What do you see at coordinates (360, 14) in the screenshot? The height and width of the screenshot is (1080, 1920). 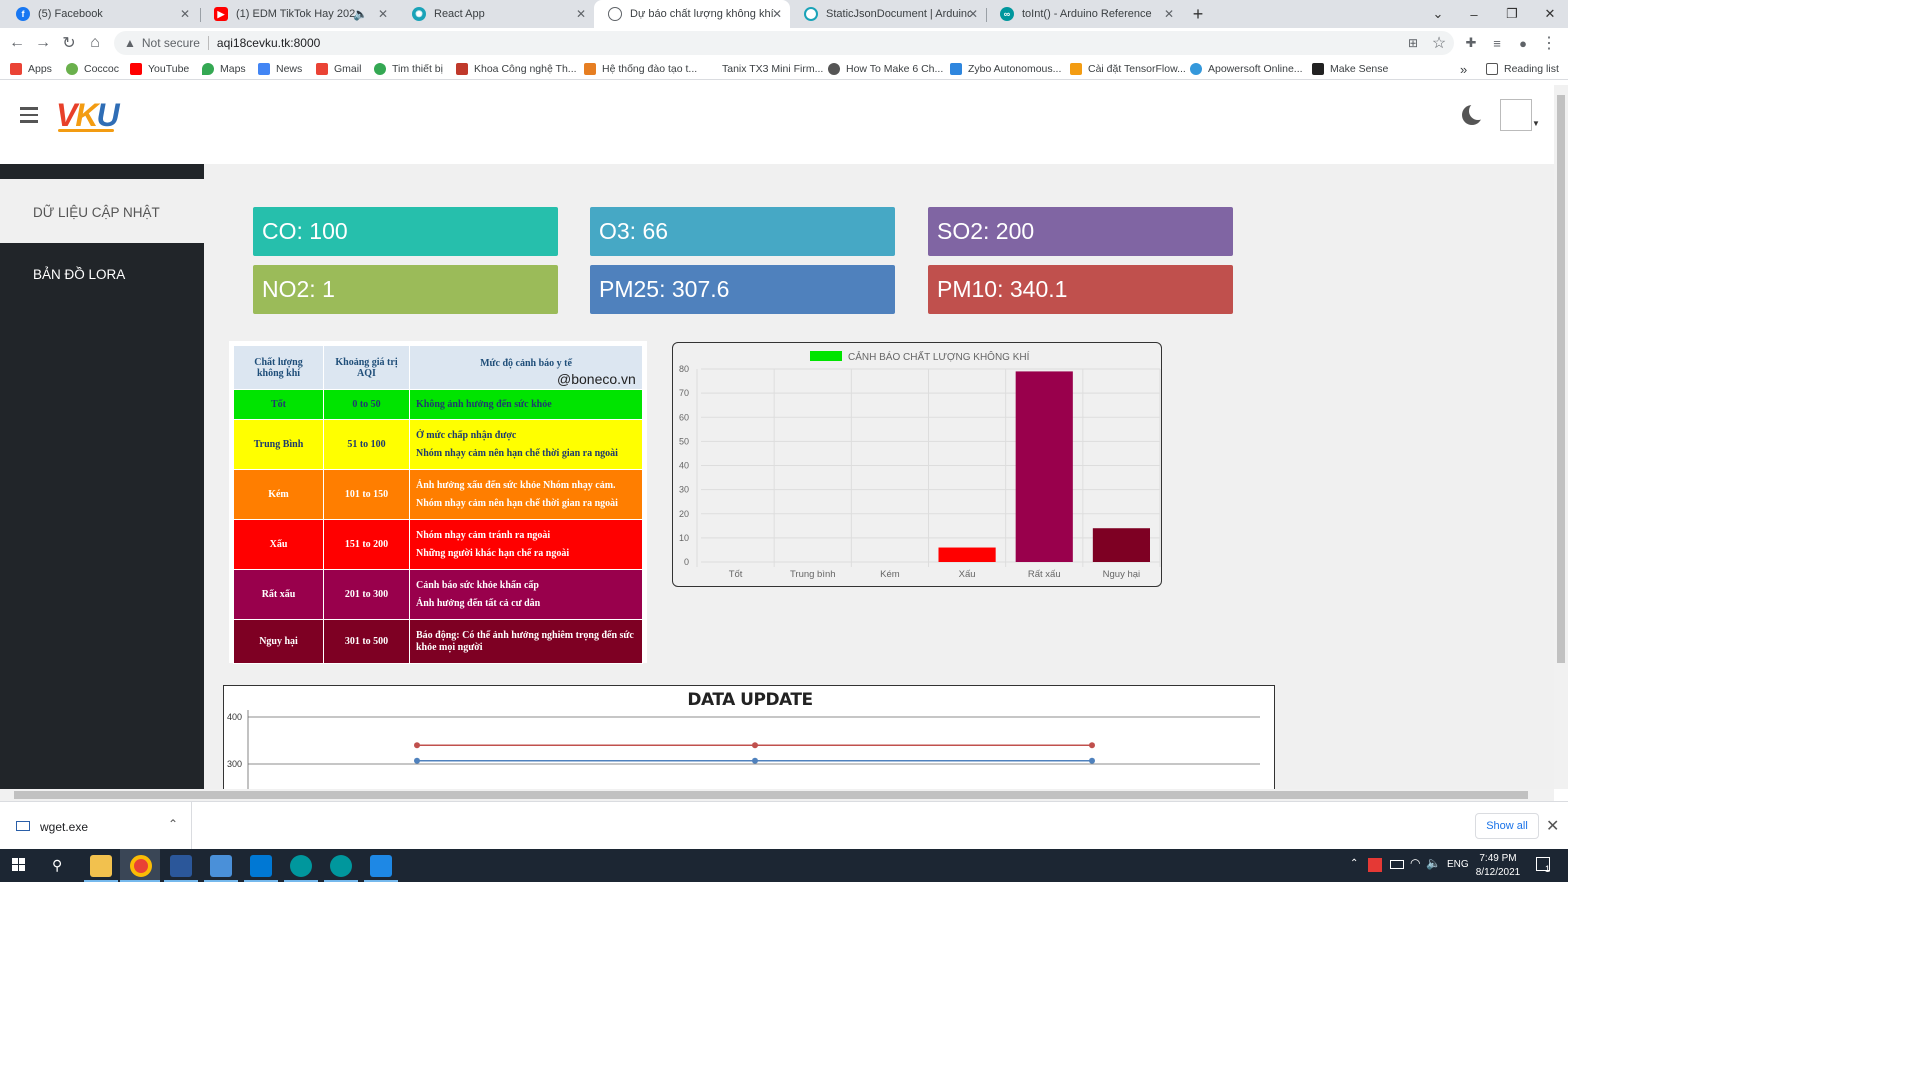 I see `speaker-icon: 🔈` at bounding box center [360, 14].